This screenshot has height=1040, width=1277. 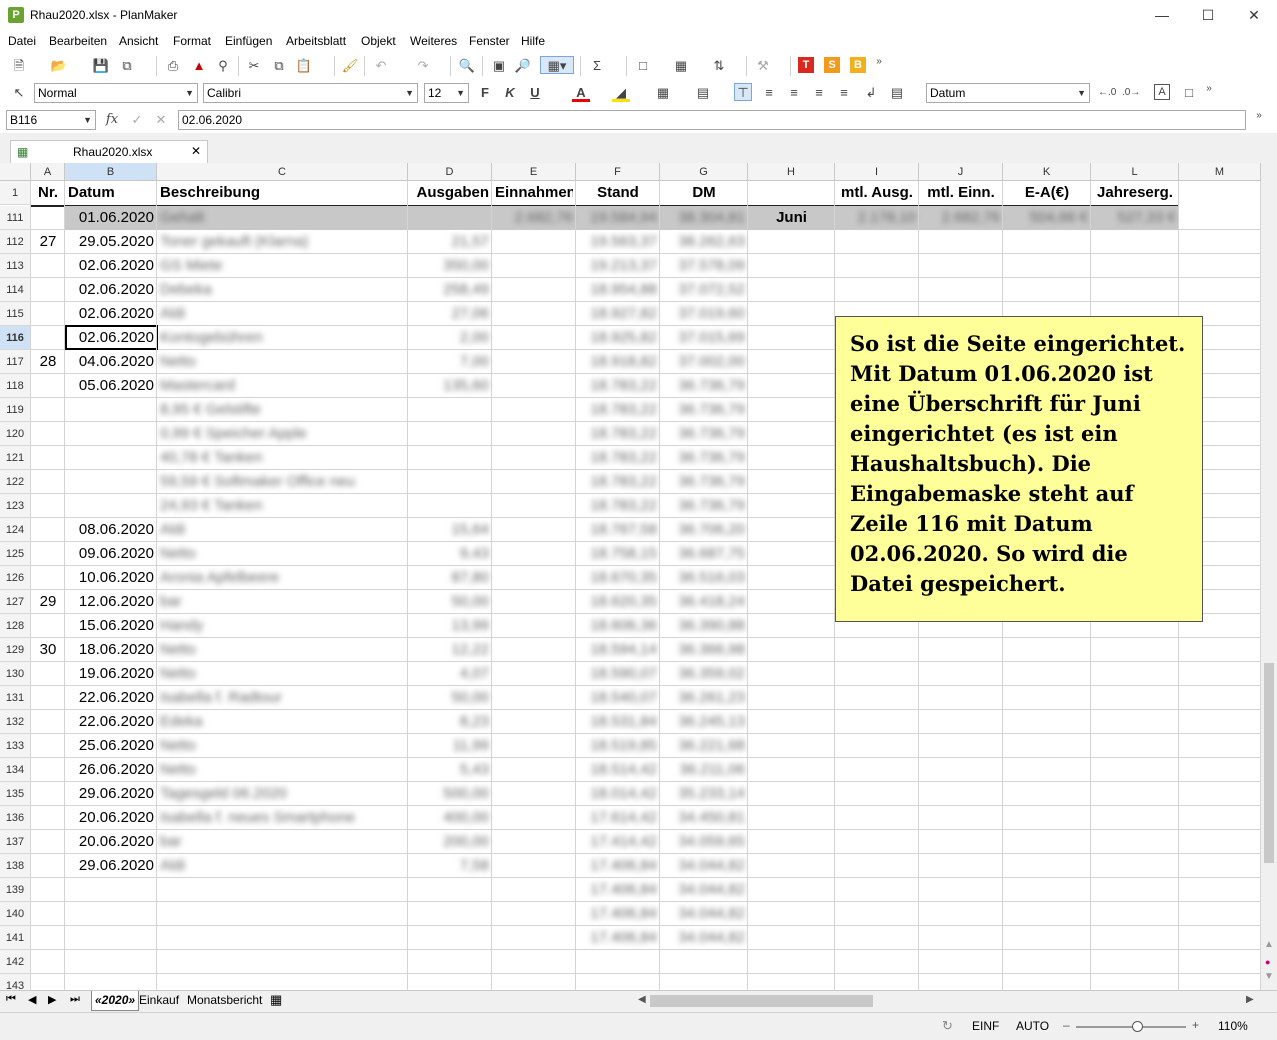 What do you see at coordinates (111, 770) in the screenshot?
I see `cell-b-134: 26.06.2020` at bounding box center [111, 770].